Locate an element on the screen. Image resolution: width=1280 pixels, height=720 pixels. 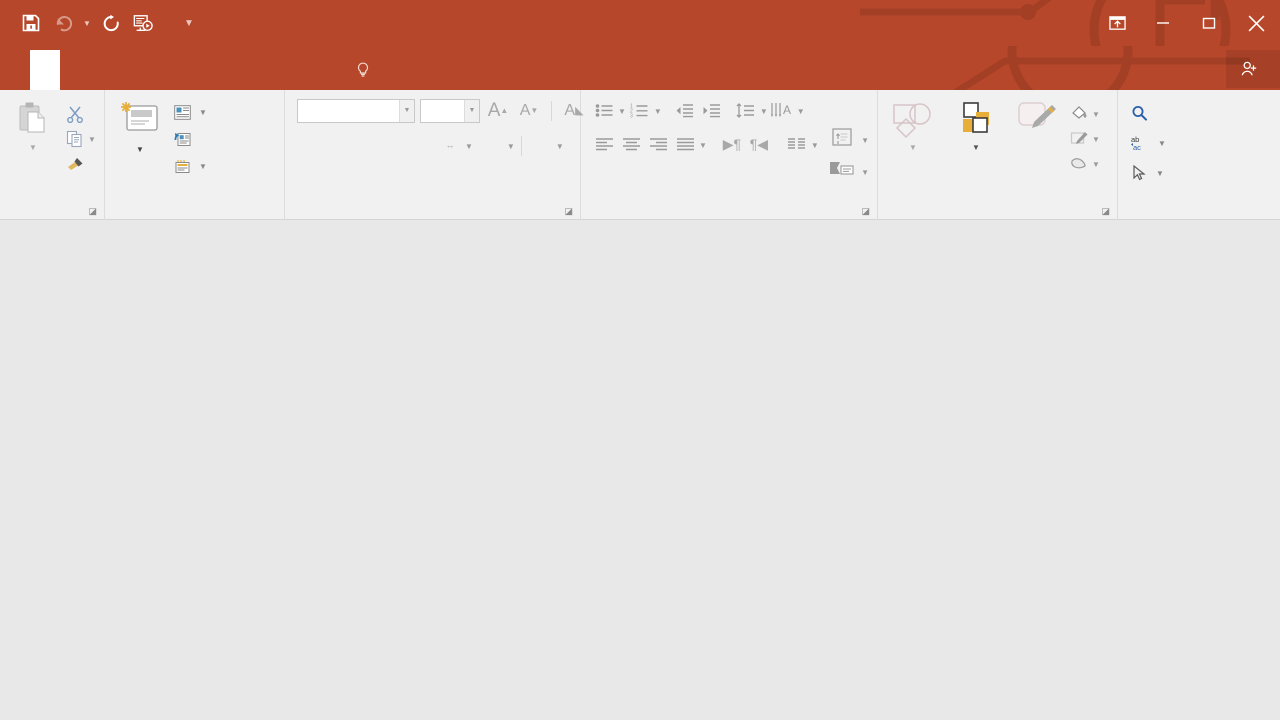
font-dialog-launcher: ◪ is located at coordinates (568, 211).